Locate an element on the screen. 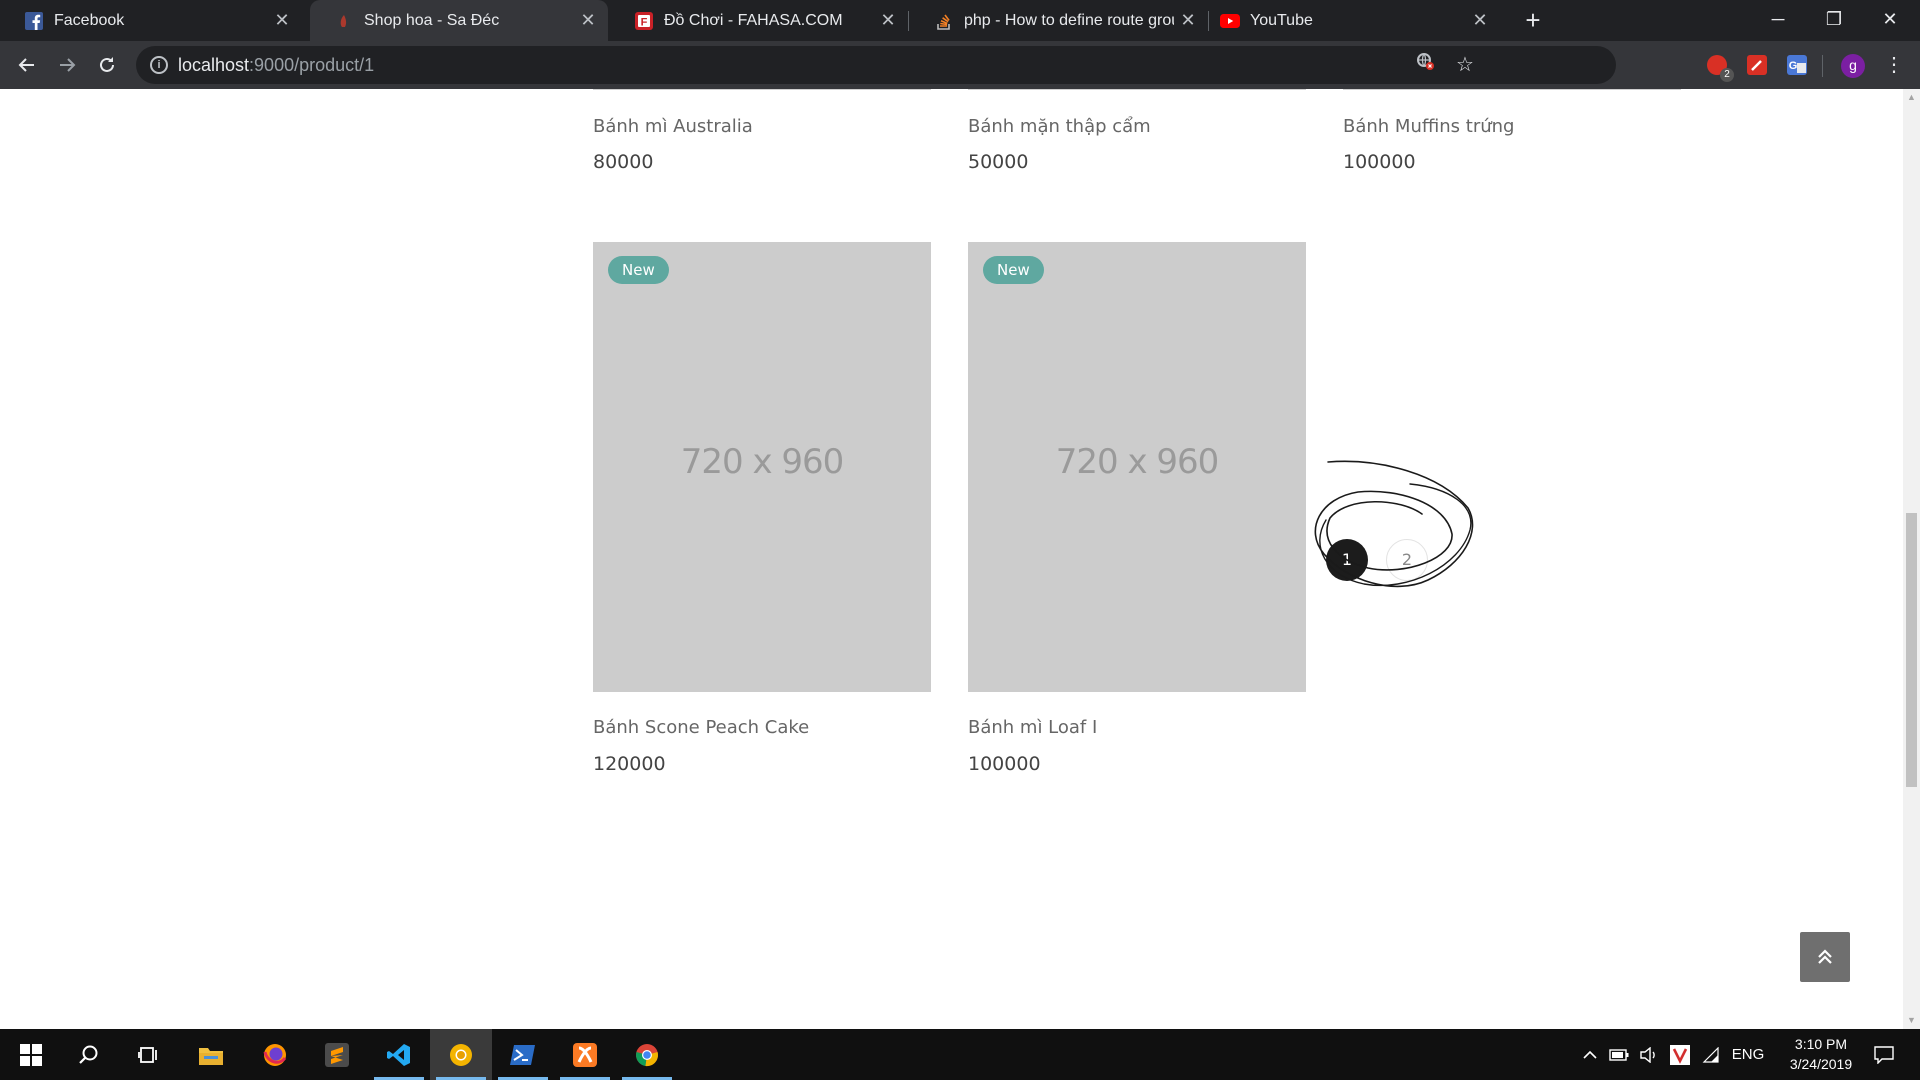 Image resolution: width=1920 pixels, height=1080 pixels. product-price: 120000 is located at coordinates (629, 764).